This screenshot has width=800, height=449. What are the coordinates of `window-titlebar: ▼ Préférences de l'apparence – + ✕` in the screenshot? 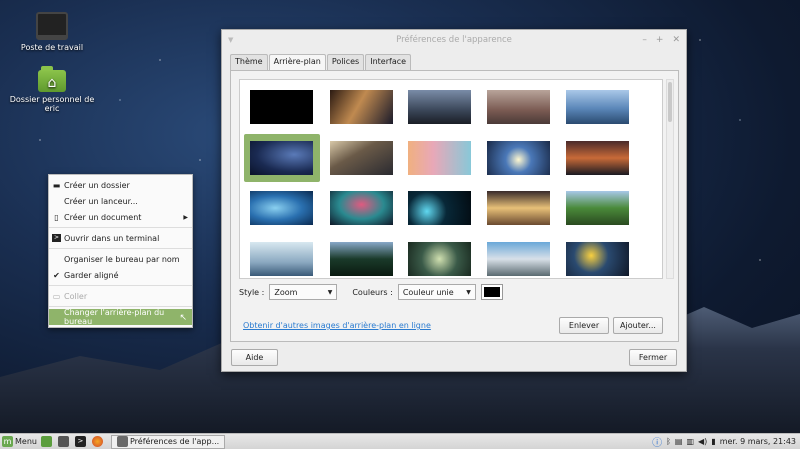 It's located at (454, 40).